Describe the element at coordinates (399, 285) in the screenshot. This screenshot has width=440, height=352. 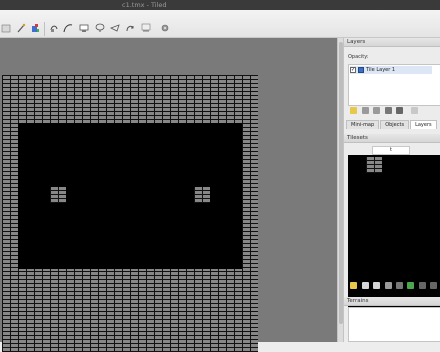
I see `remove-tileset-icon` at that location.